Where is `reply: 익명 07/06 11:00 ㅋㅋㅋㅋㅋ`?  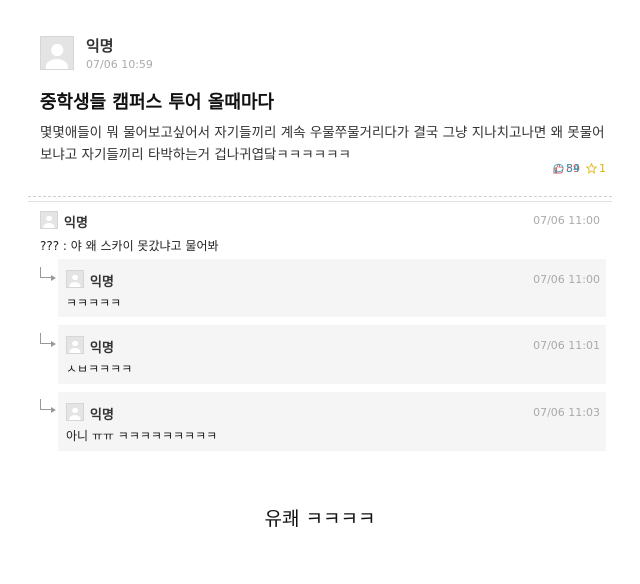
reply: 익명 07/06 11:00 ㅋㅋㅋㅋㅋ is located at coordinates (332, 288).